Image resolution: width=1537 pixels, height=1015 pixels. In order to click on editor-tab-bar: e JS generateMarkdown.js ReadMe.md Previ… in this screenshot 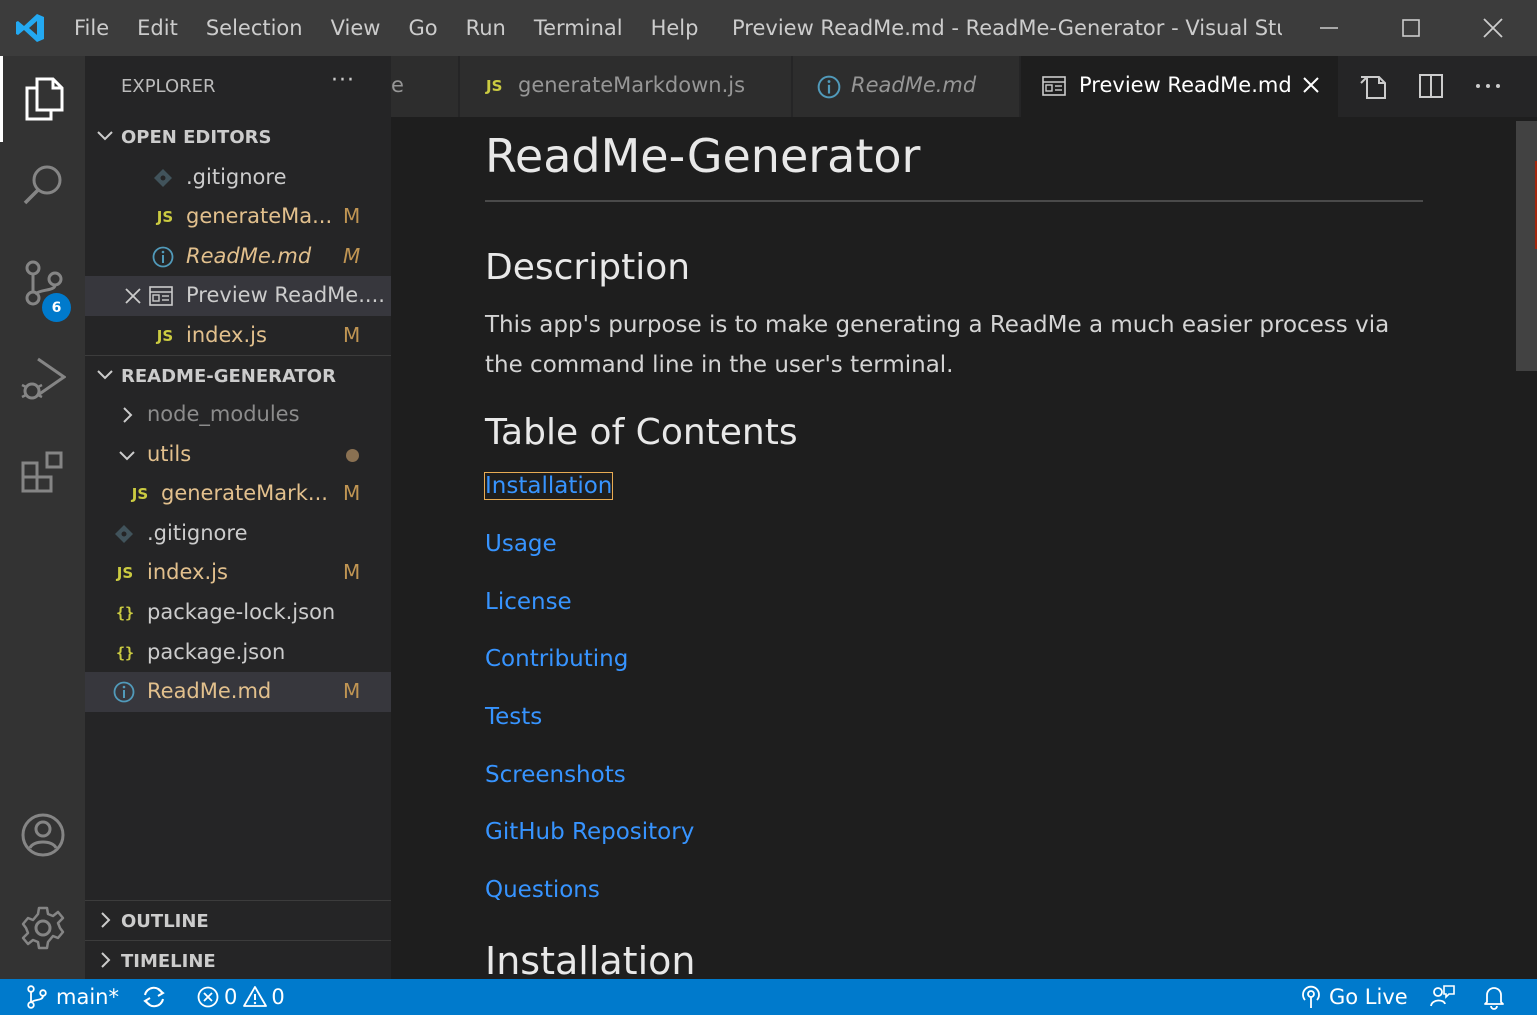, I will do `click(964, 86)`.